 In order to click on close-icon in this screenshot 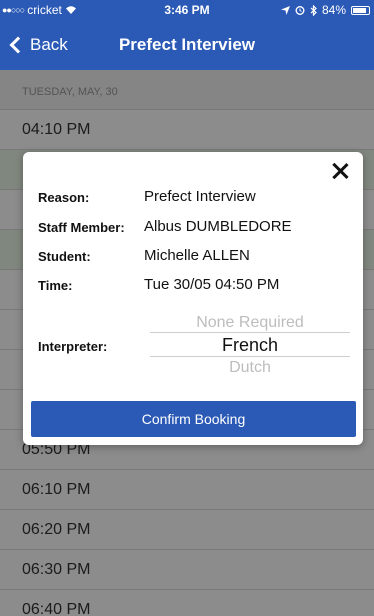, I will do `click(340, 171)`.